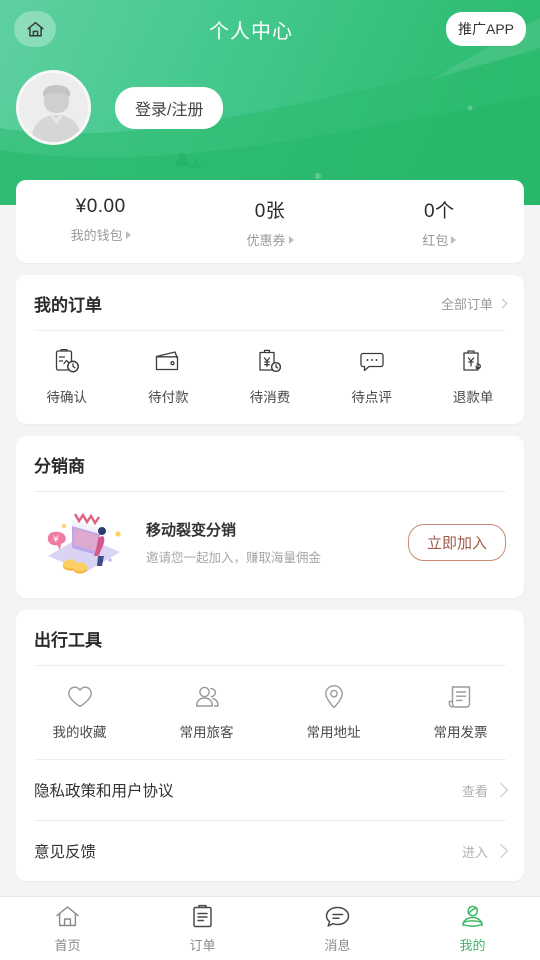  I want to click on link-row-label: 意见反馈, so click(65, 852).